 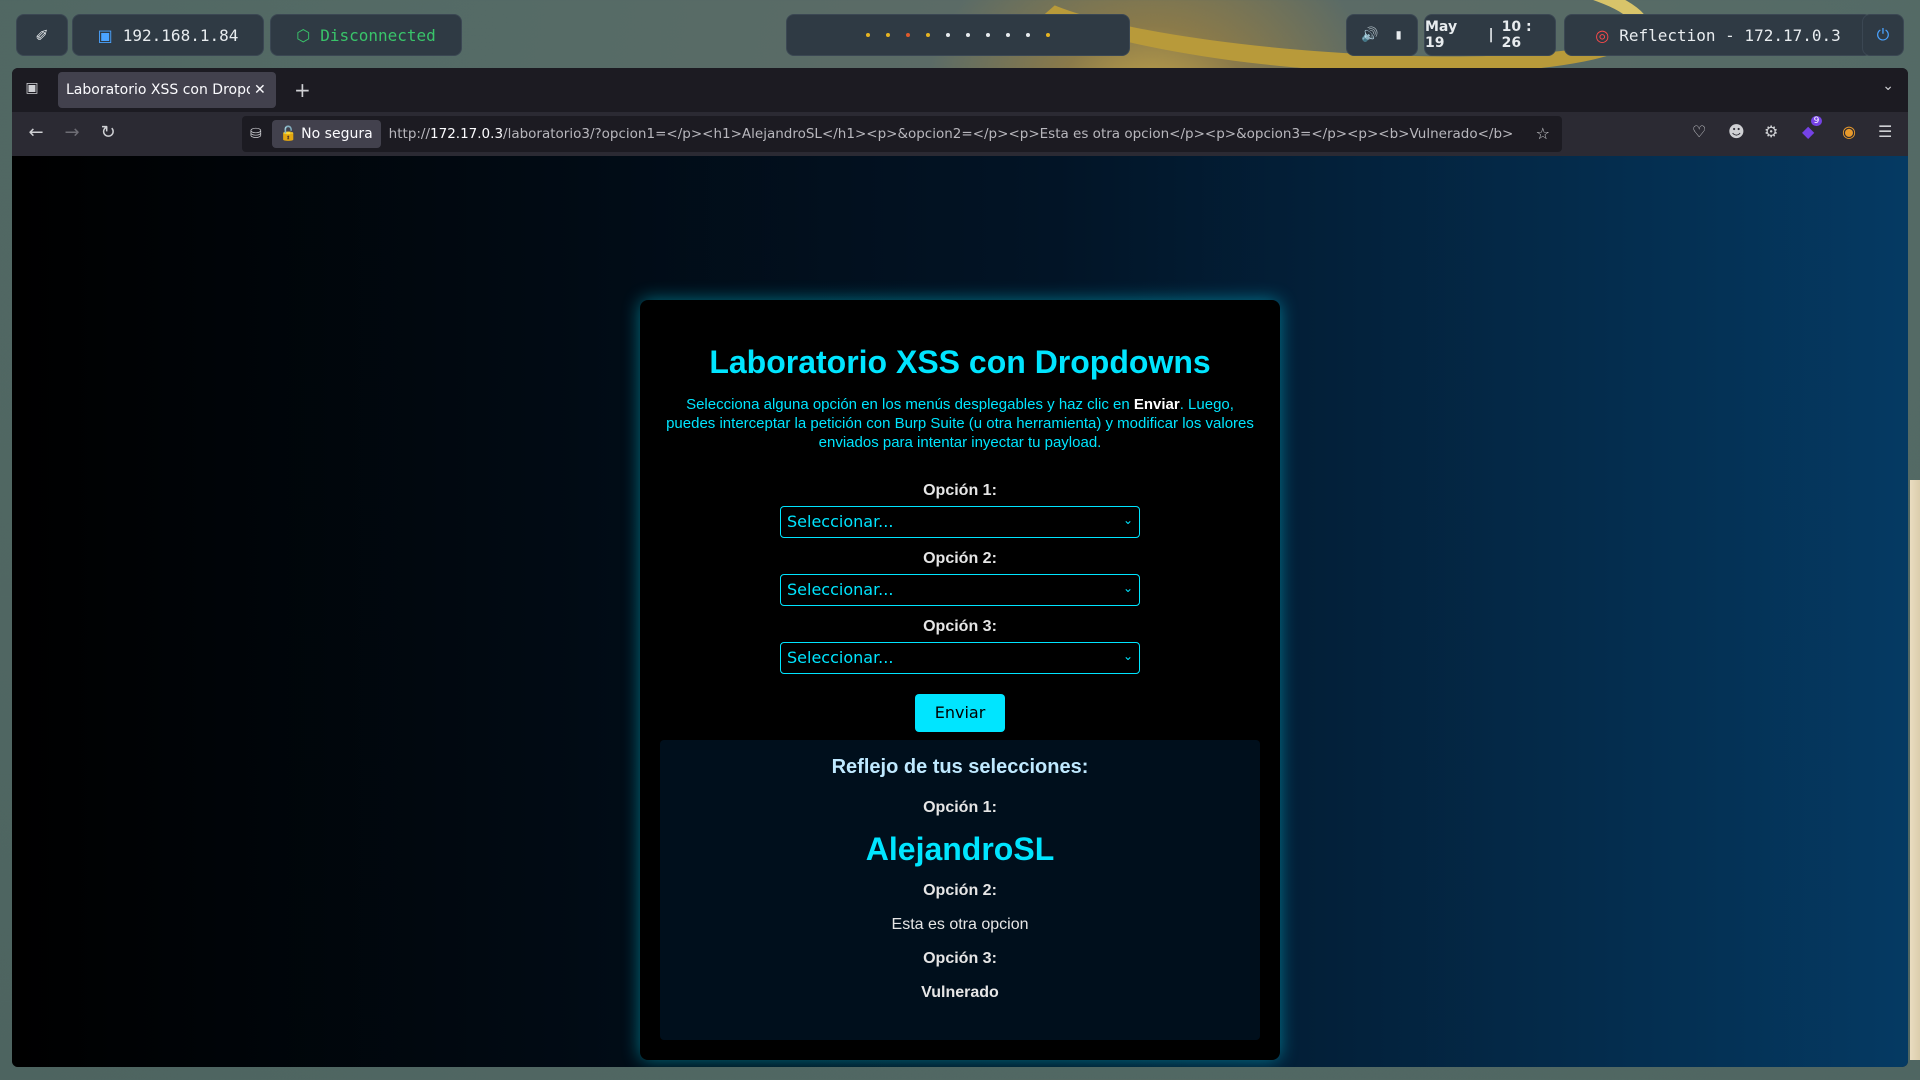 I want to click on unlocked-padlock-icon: 🔓, so click(x=288, y=134).